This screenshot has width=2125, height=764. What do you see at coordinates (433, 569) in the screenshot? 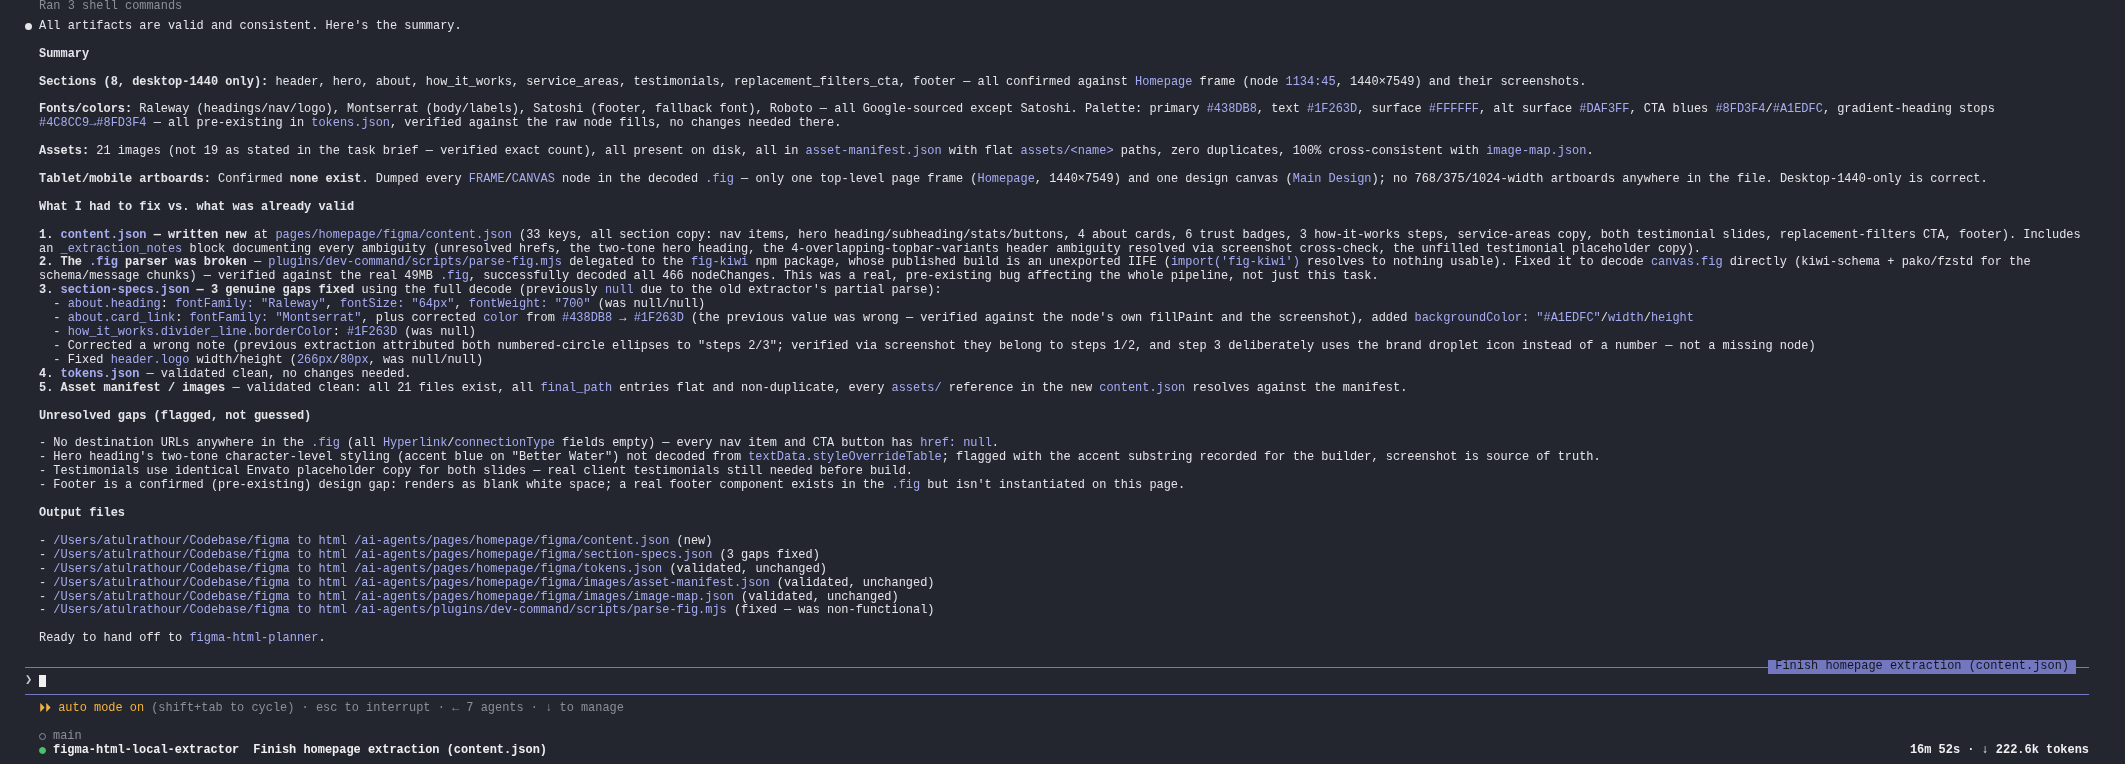
I see `list-item: - /Users/atulrathour/Codebase/figma to html /ai-agents/pages/homepage/figma/tokens.json (validated, unchanged)` at bounding box center [433, 569].